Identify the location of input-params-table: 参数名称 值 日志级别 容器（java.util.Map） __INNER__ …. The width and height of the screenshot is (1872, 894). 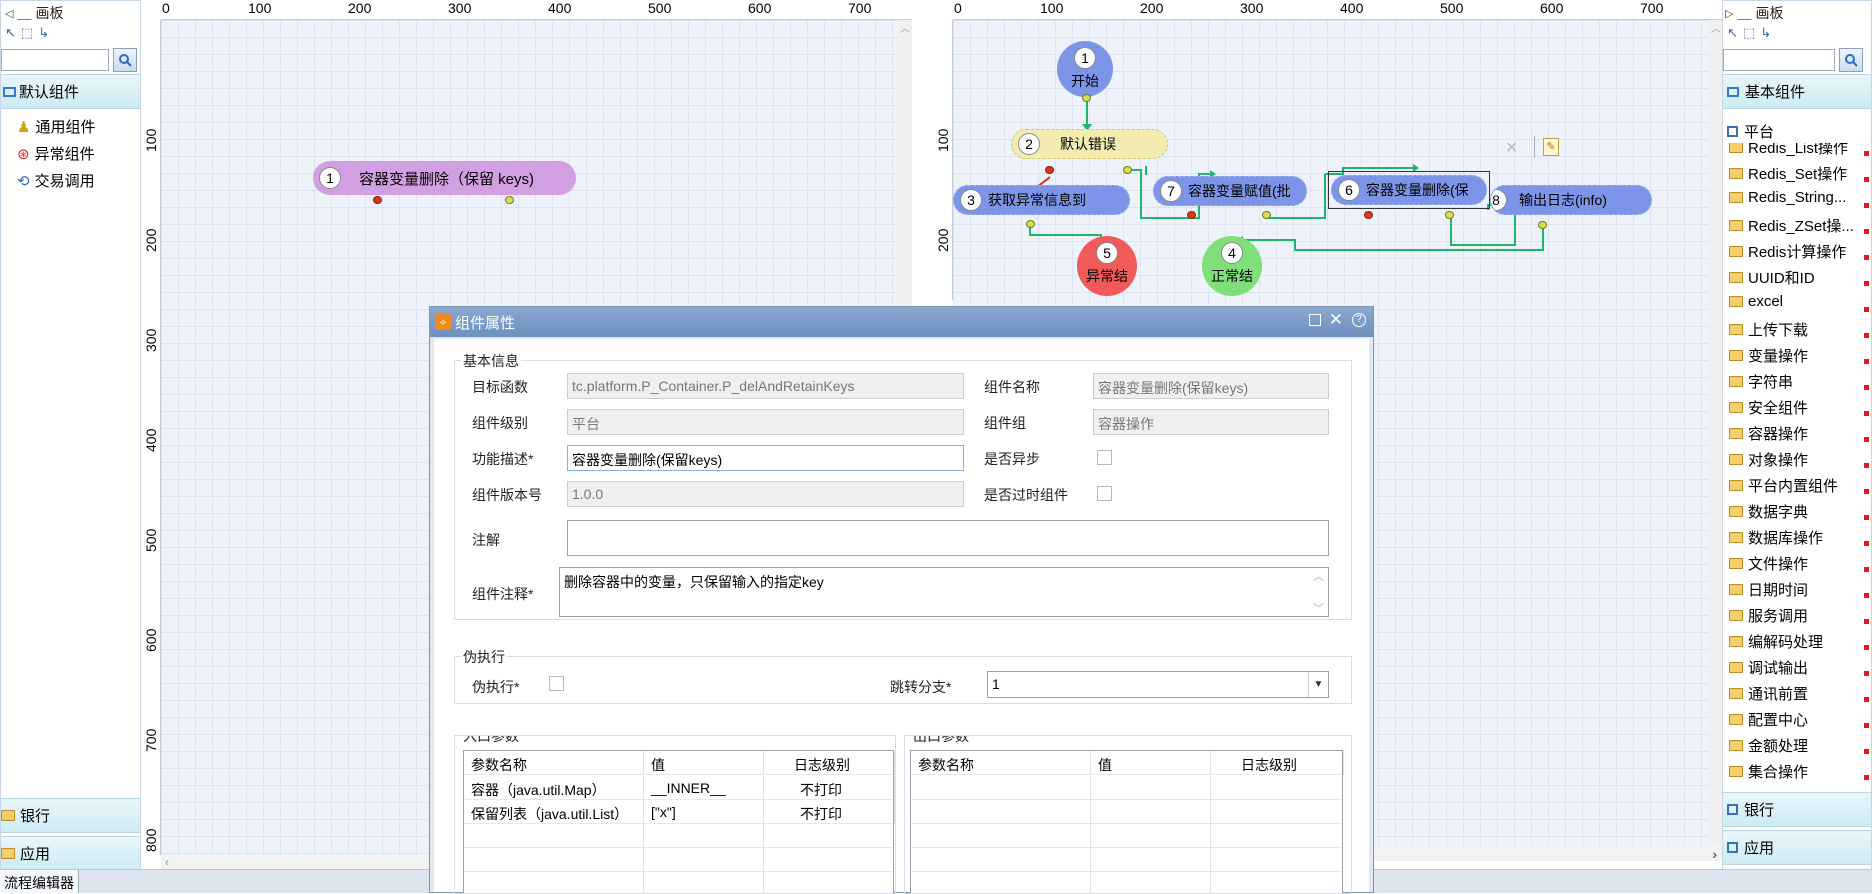
(678, 822).